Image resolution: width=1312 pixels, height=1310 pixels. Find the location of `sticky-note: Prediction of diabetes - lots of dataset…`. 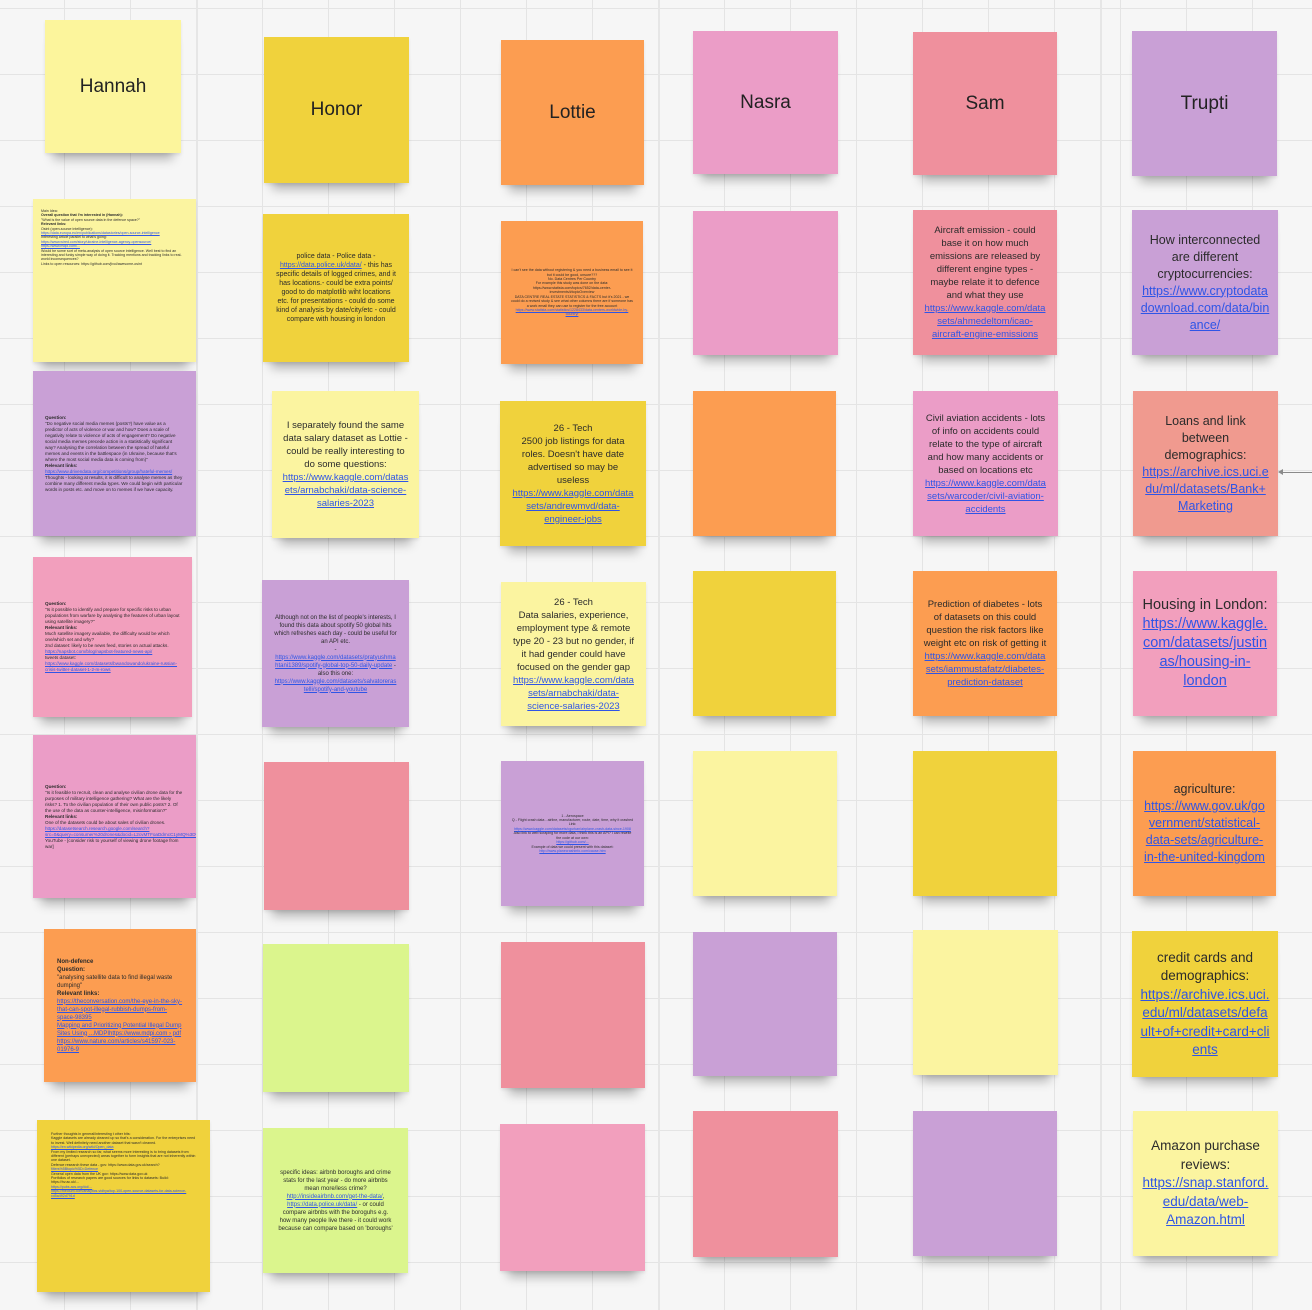

sticky-note: Prediction of diabetes - lots of dataset… is located at coordinates (985, 643).